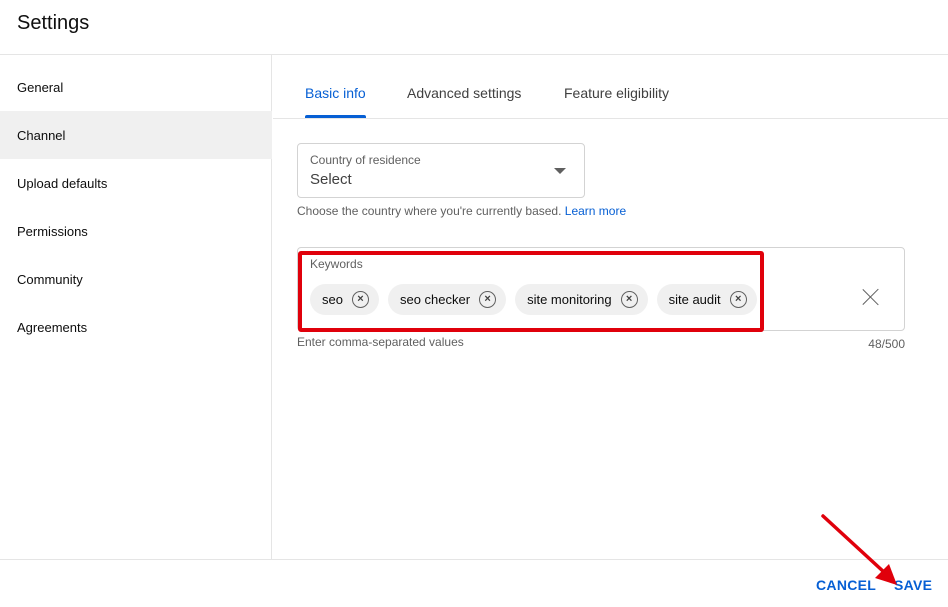 The image size is (948, 607). Describe the element at coordinates (474, 583) in the screenshot. I see `dialog-footer: CANCEL SAVE` at that location.